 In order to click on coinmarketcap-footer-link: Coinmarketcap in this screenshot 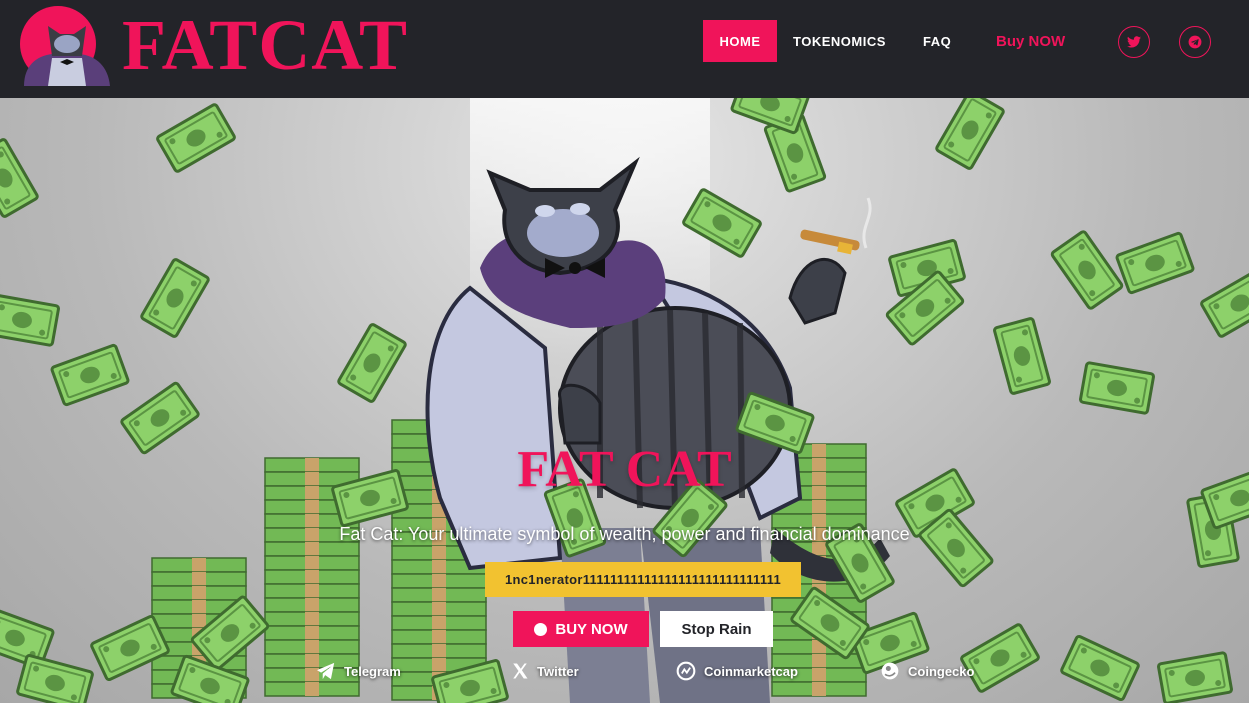, I will do `click(737, 671)`.